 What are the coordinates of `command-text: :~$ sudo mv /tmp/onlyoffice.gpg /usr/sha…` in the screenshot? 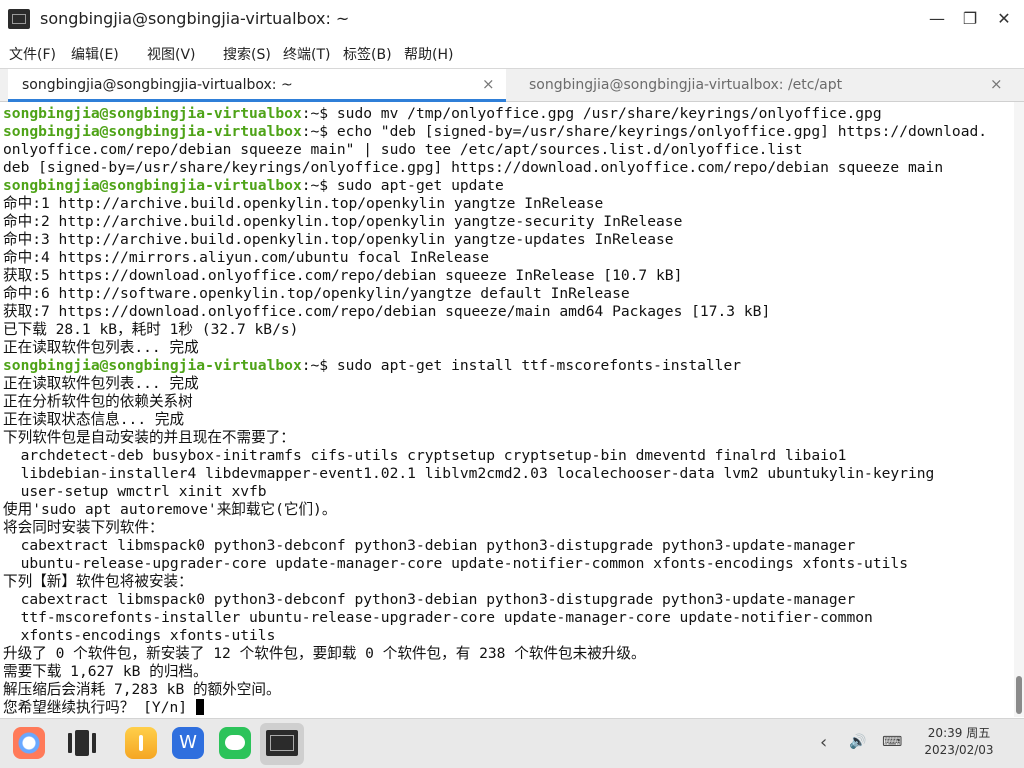 It's located at (591, 113).